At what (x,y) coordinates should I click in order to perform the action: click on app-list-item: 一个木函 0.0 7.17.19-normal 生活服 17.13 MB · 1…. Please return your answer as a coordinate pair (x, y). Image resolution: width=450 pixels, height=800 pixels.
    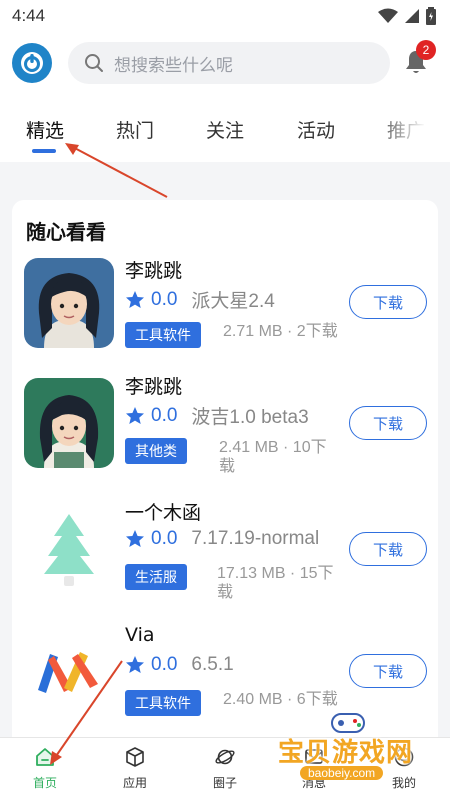
    Looking at the image, I should click on (225, 556).